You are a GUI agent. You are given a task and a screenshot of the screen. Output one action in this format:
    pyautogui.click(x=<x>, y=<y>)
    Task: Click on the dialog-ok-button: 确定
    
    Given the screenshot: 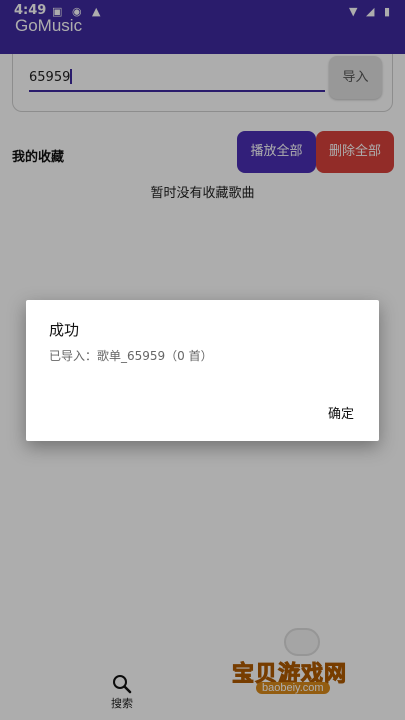 What is the action you would take?
    pyautogui.click(x=341, y=415)
    